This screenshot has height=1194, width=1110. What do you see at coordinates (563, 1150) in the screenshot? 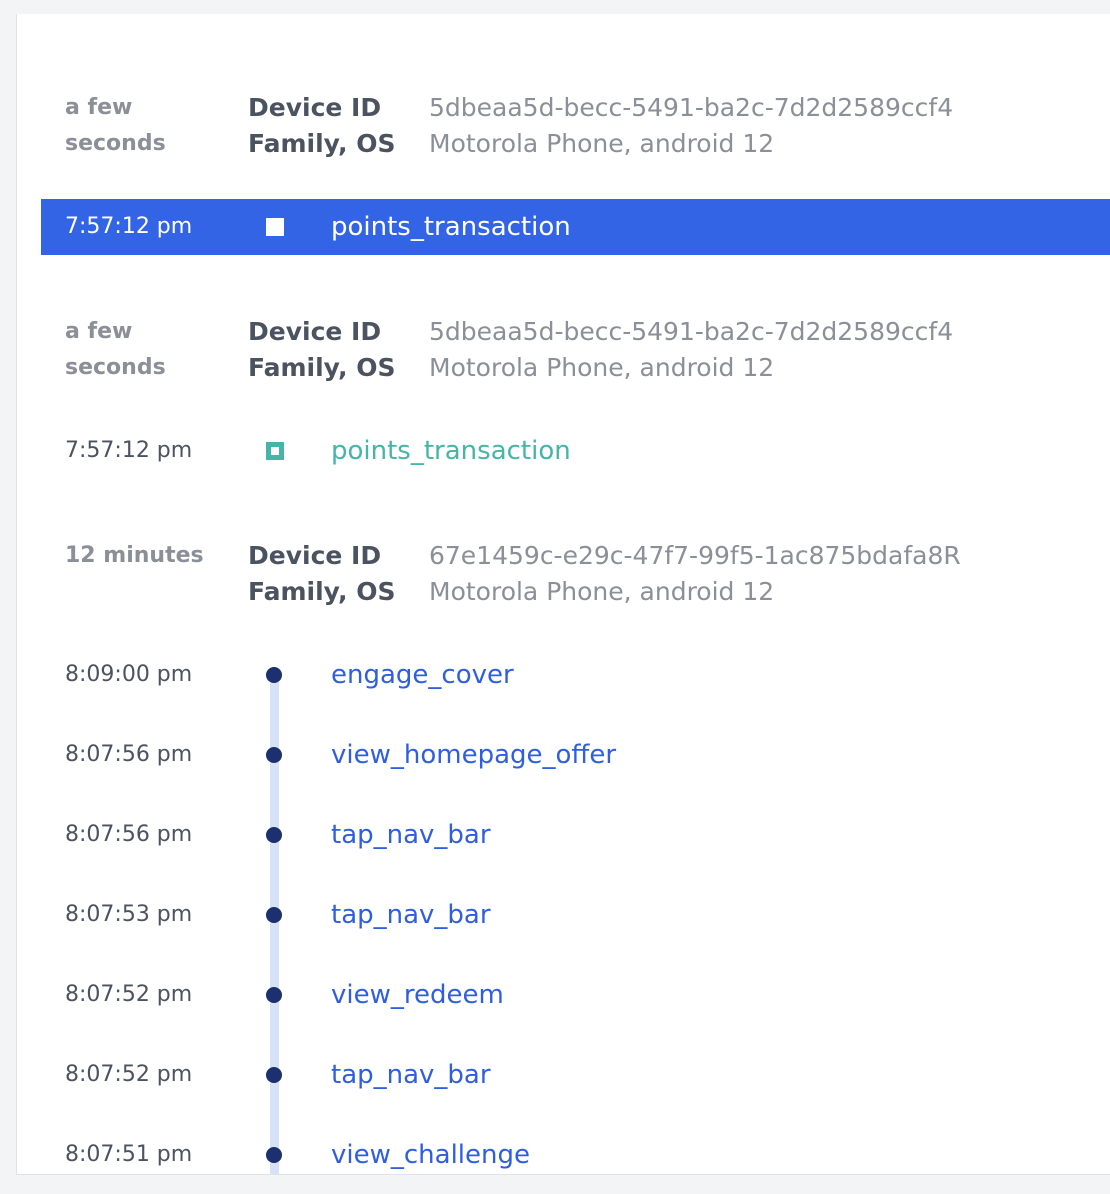
I see `timeline-event-row: 8:07:51 pm view_challenge` at bounding box center [563, 1150].